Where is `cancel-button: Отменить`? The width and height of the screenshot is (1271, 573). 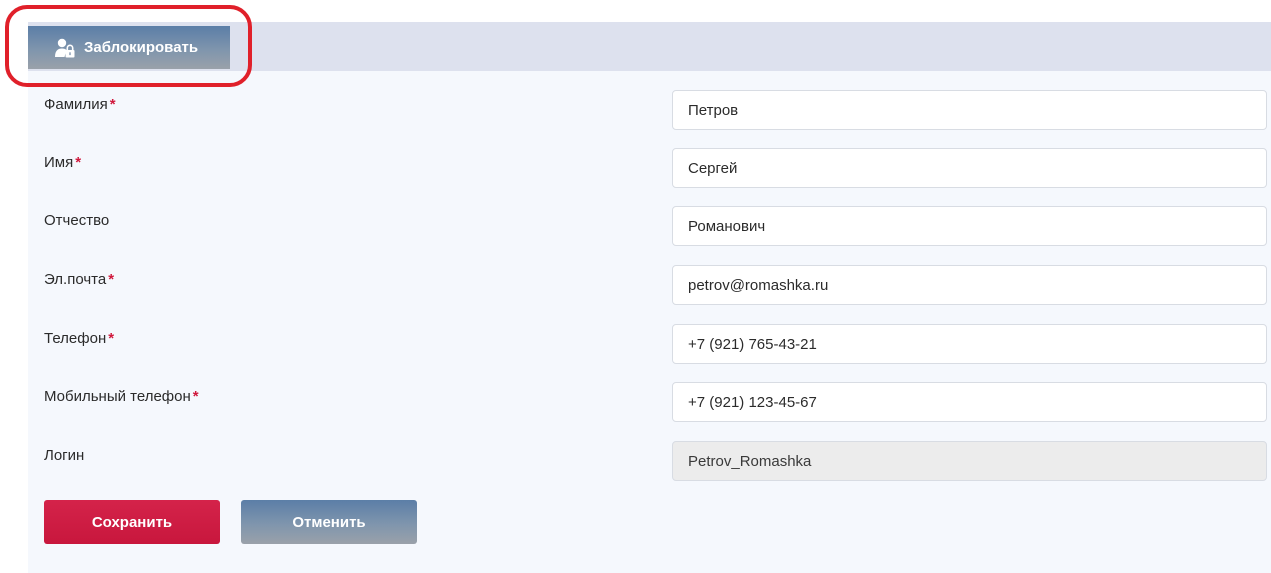 cancel-button: Отменить is located at coordinates (329, 522).